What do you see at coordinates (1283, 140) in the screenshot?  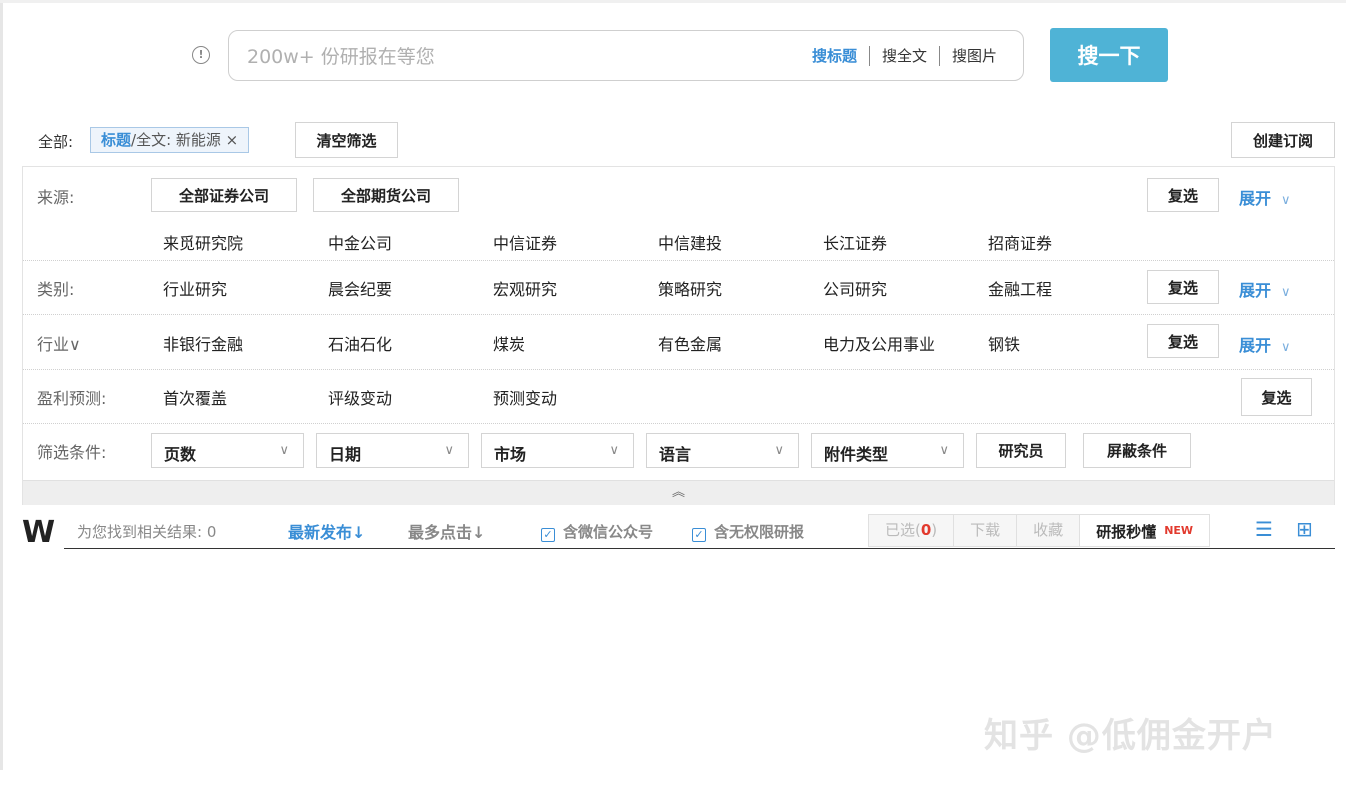 I see `create-subscription-button: 创建订阅` at bounding box center [1283, 140].